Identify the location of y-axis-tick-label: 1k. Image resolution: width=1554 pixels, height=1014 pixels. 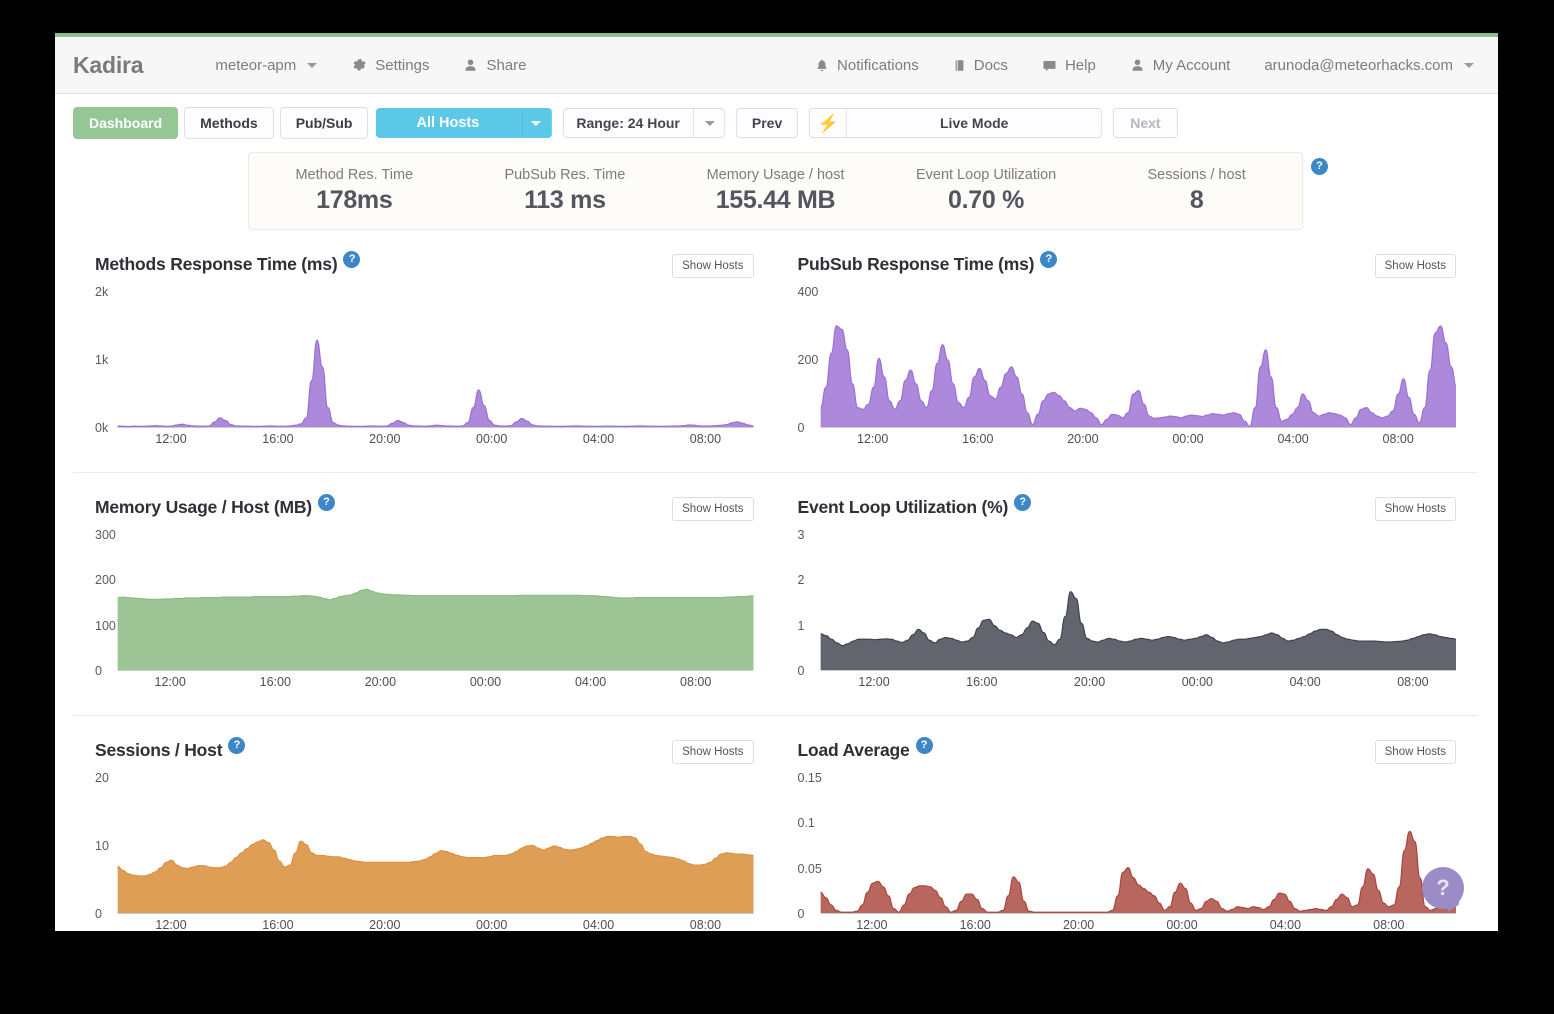
(102, 360).